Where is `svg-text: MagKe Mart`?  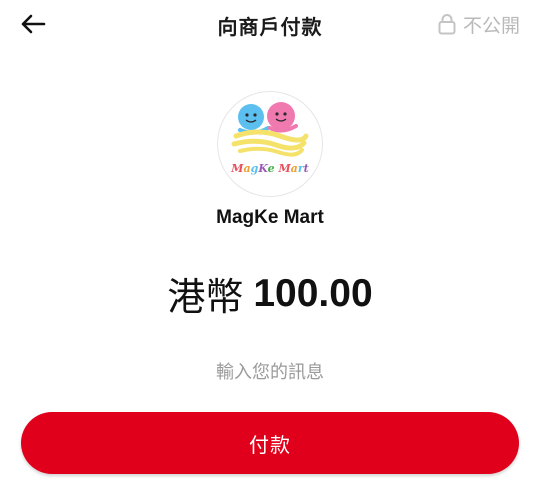
svg-text: MagKe Mart is located at coordinates (269, 168).